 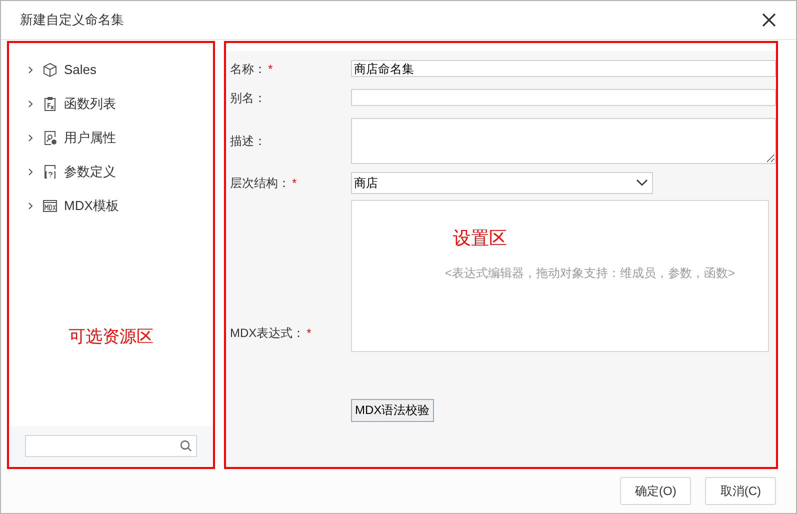 What do you see at coordinates (502, 183) in the screenshot?
I see `dropdown: 商店` at bounding box center [502, 183].